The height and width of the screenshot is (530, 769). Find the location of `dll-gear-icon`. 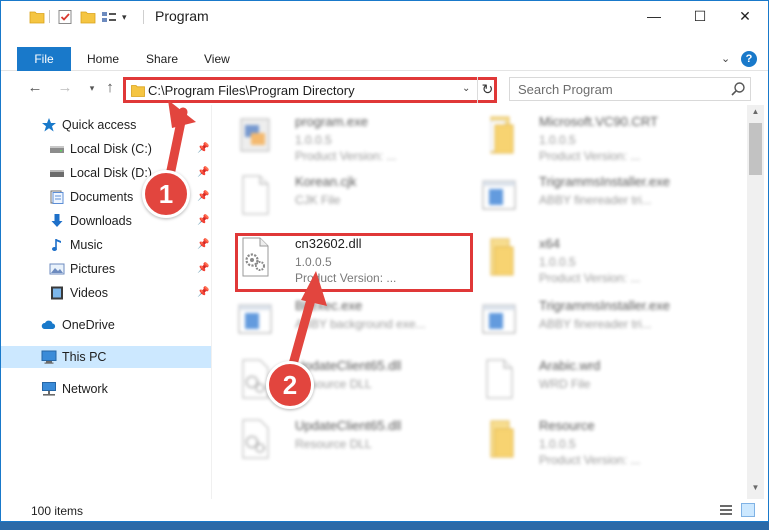

dll-gear-icon is located at coordinates (255, 439).